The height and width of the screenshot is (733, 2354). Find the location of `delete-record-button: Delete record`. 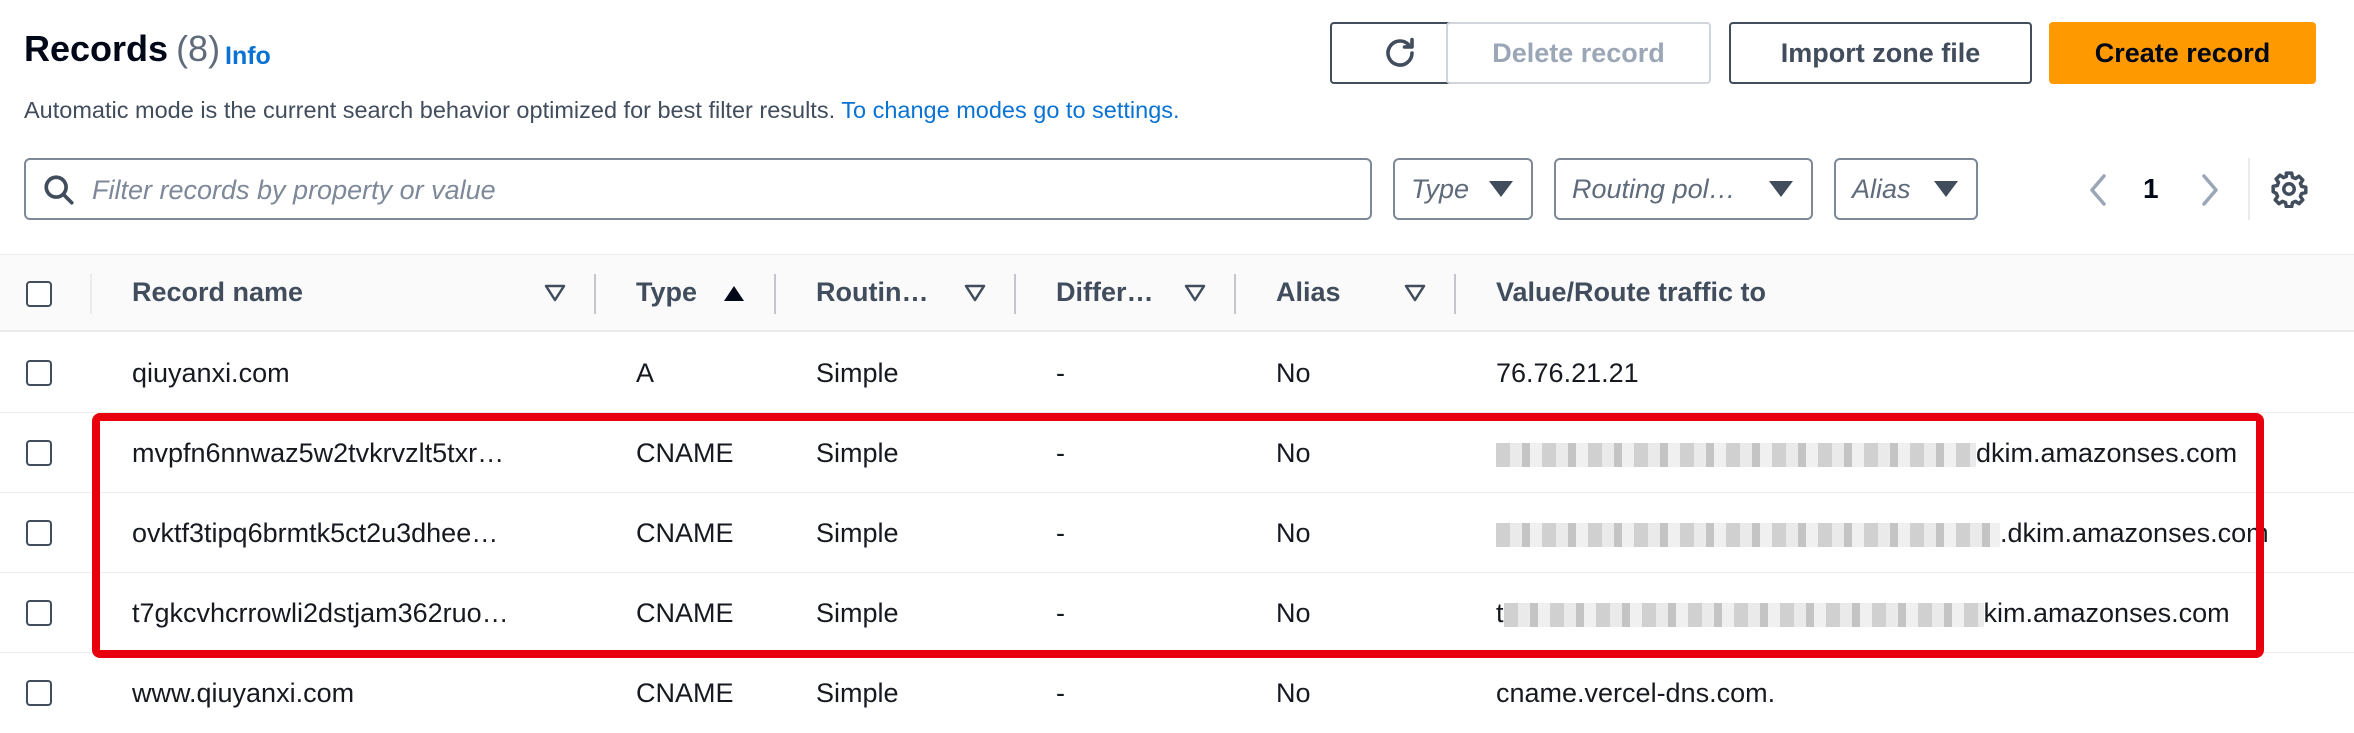

delete-record-button: Delete record is located at coordinates (1578, 53).